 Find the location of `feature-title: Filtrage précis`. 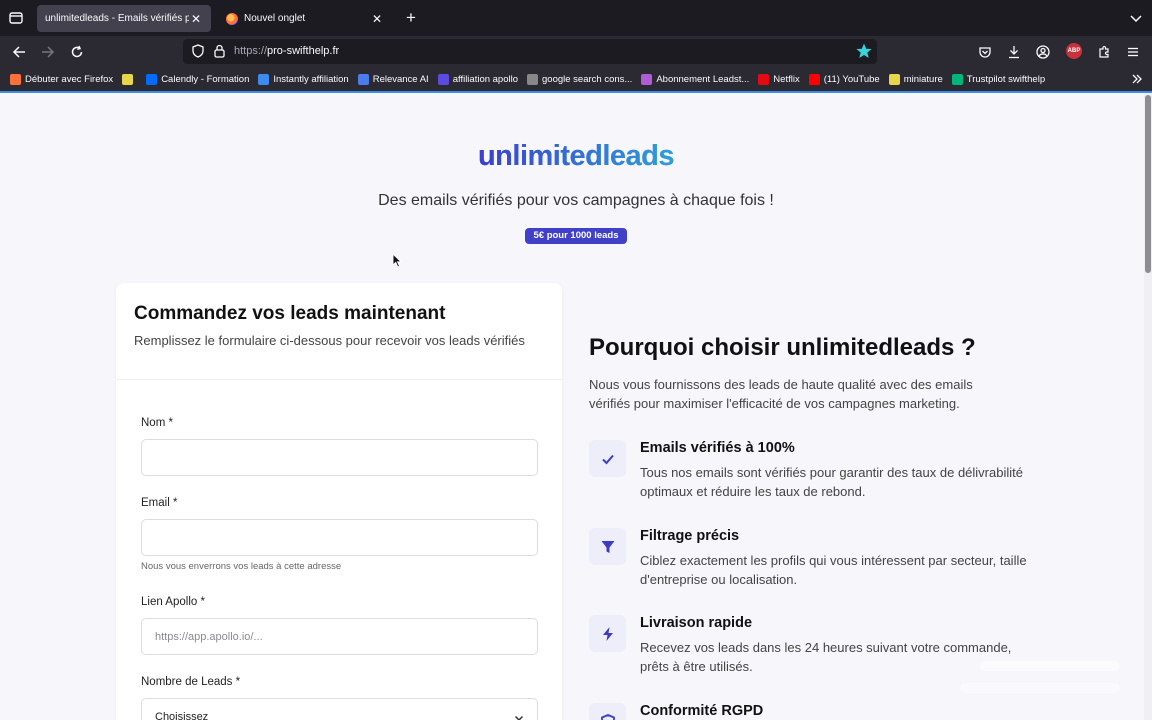

feature-title: Filtrage précis is located at coordinates (690, 536).